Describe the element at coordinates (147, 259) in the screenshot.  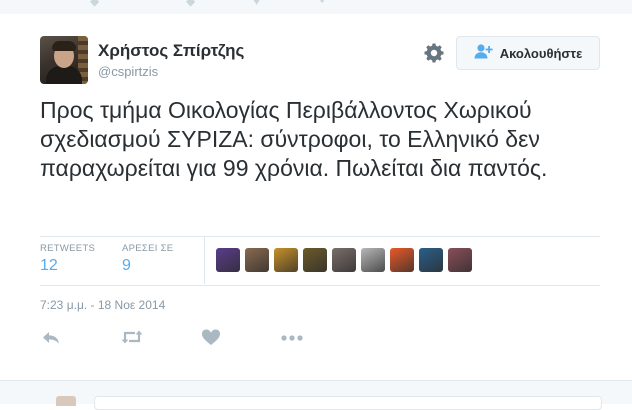
I see `likes-stat: ΑΡΕΣΕΙ ΣΕ 9` at that location.